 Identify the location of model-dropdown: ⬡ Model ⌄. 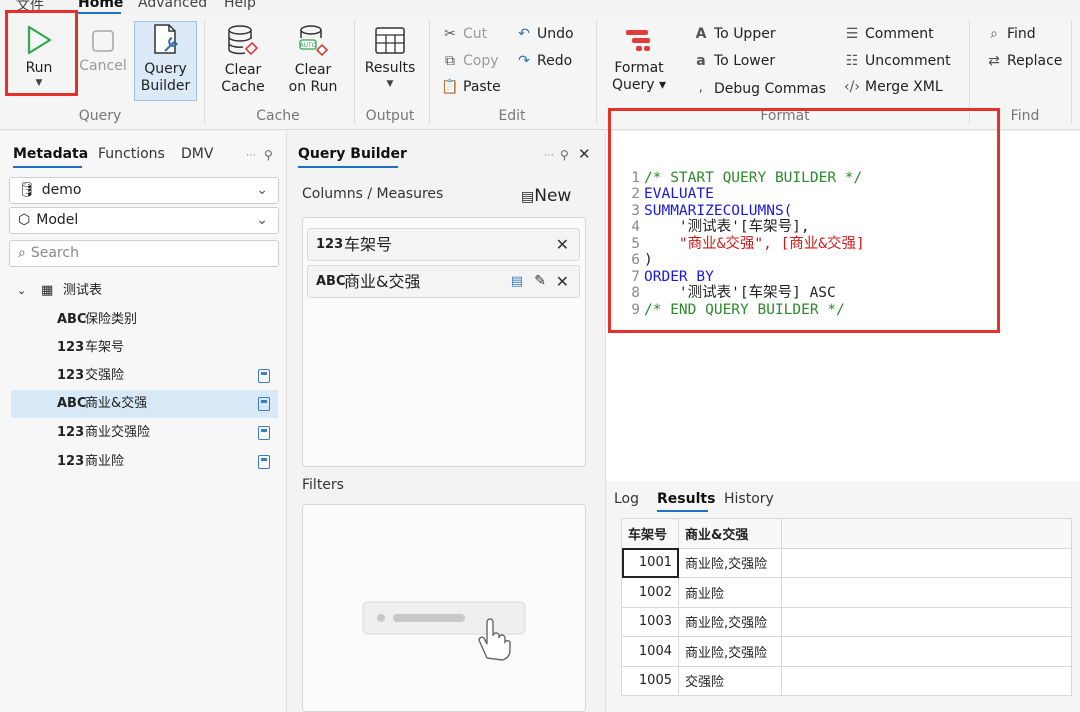
(144, 220).